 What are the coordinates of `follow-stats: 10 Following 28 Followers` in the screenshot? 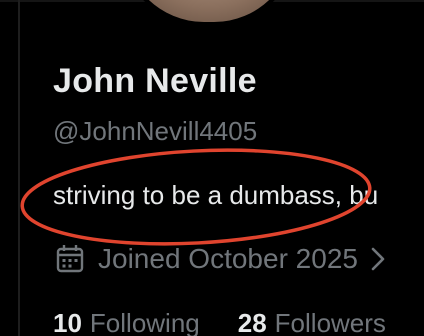 It's located at (238, 322).